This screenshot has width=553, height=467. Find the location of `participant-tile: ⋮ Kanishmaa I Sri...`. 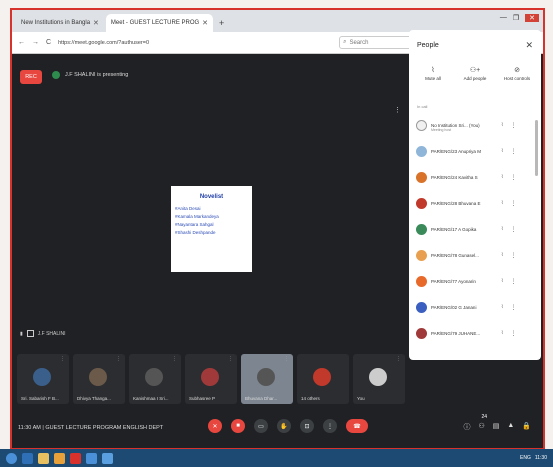

participant-tile: ⋮ Kanishmaa I Sri... is located at coordinates (155, 379).